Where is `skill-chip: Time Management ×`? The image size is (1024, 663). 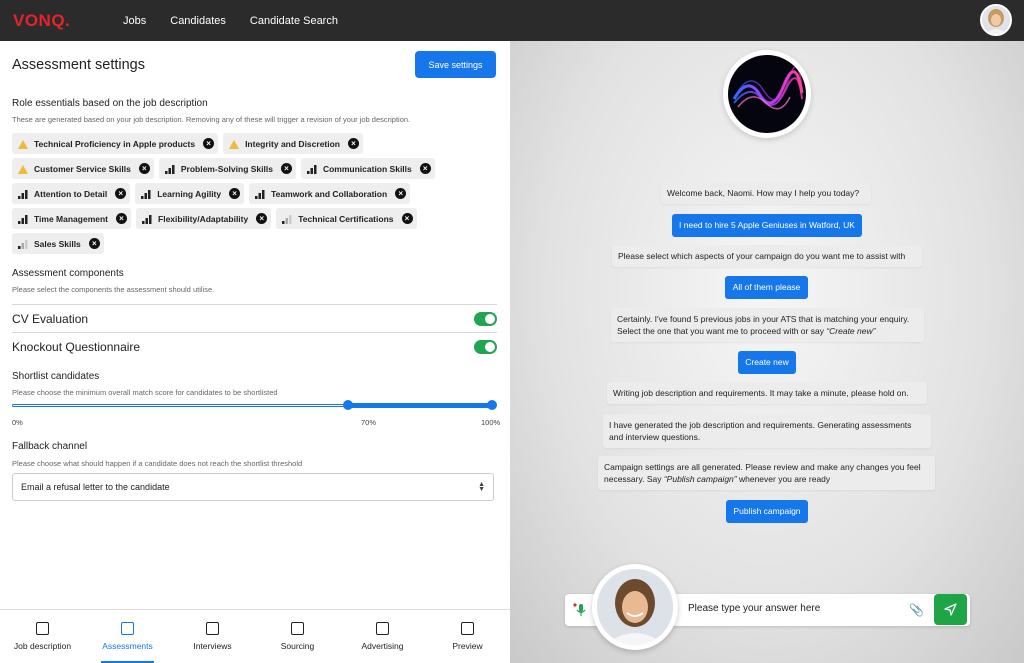 skill-chip: Time Management × is located at coordinates (72, 218).